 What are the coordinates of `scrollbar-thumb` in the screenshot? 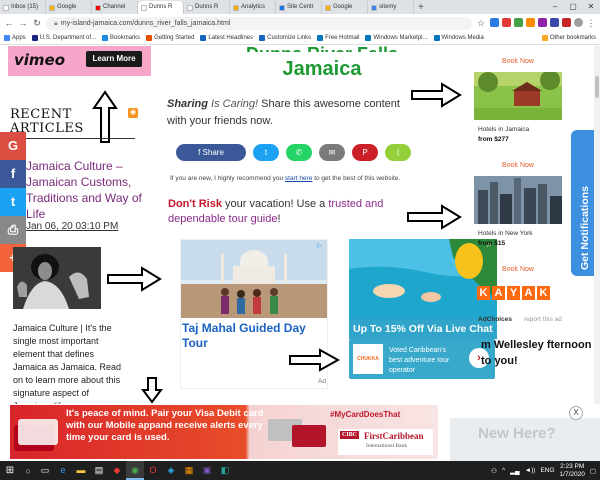 It's located at (597, 87).